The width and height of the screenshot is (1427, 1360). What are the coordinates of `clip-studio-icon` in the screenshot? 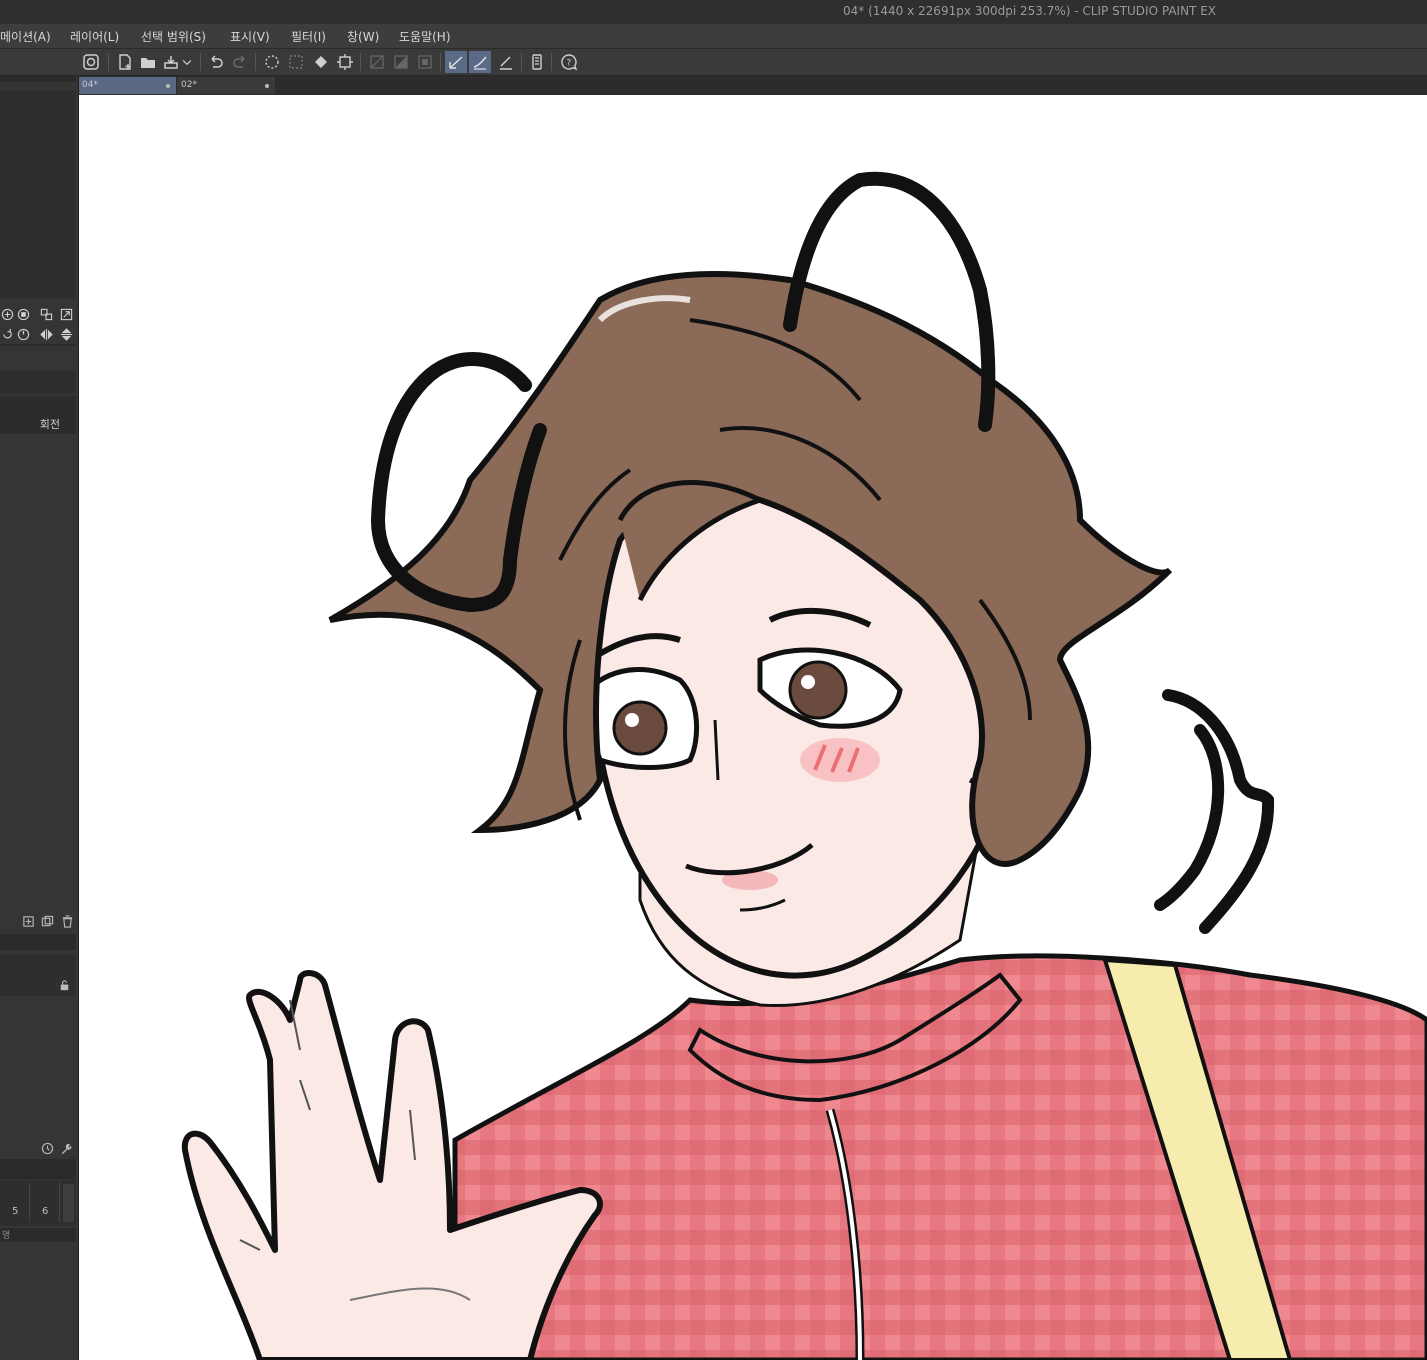 It's located at (91, 62).